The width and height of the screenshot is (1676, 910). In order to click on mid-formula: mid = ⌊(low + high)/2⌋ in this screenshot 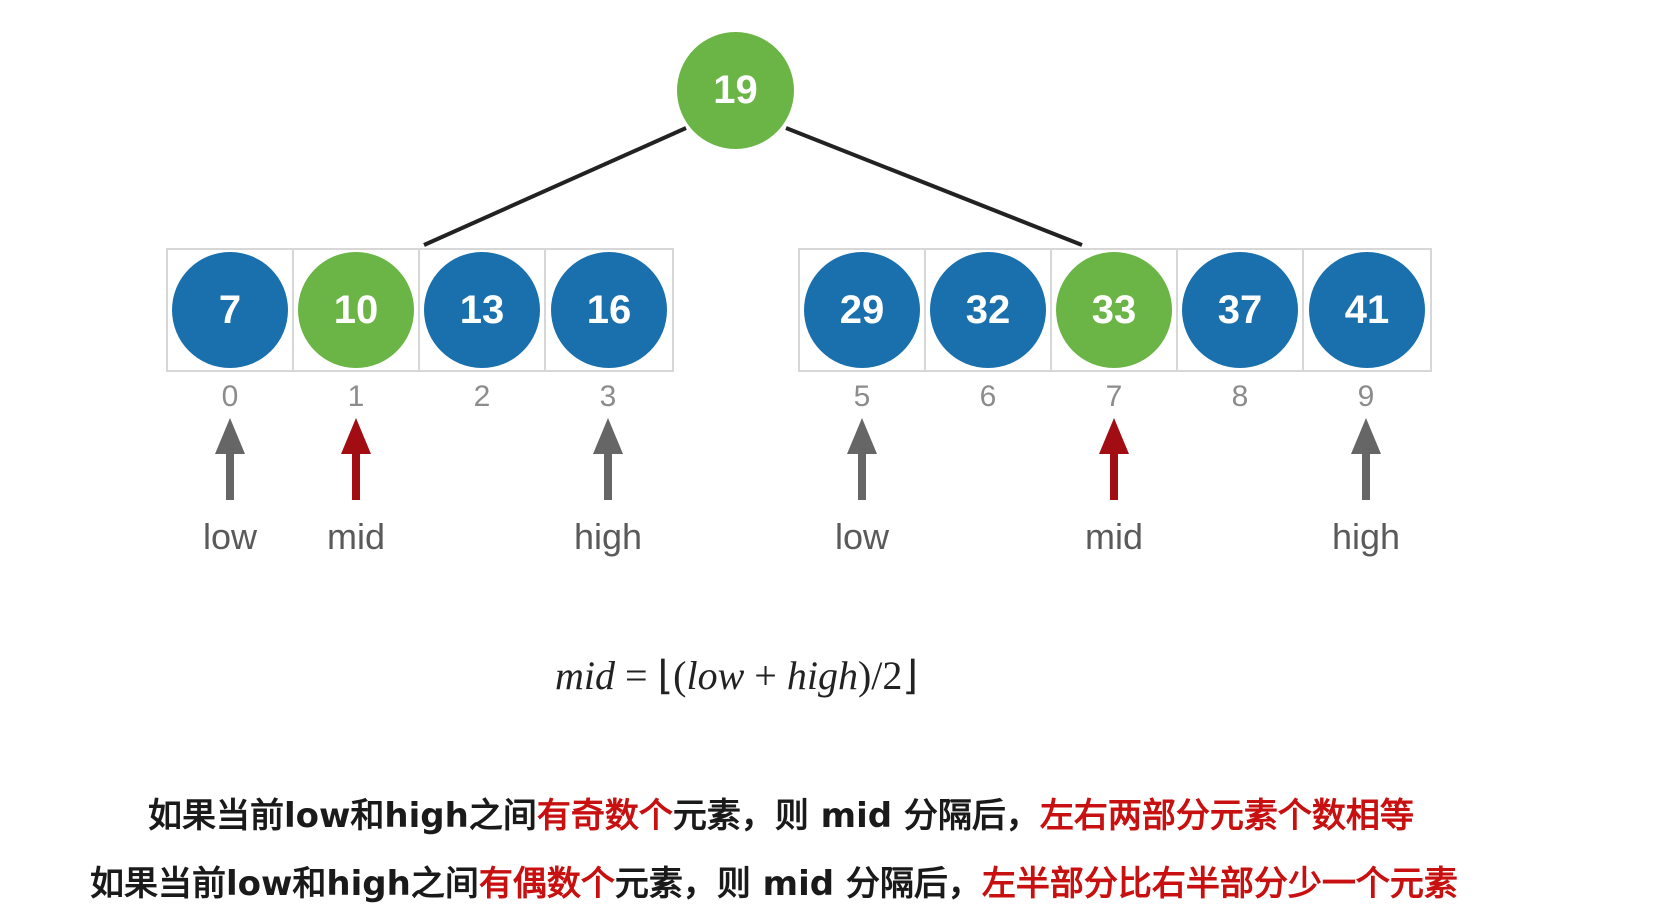, I will do `click(736, 675)`.